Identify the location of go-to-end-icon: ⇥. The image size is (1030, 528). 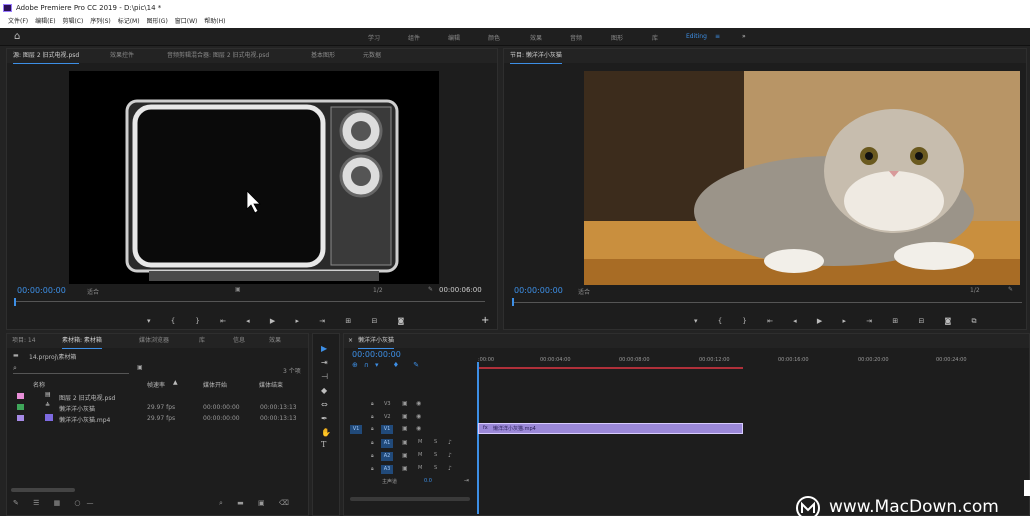
(466, 480).